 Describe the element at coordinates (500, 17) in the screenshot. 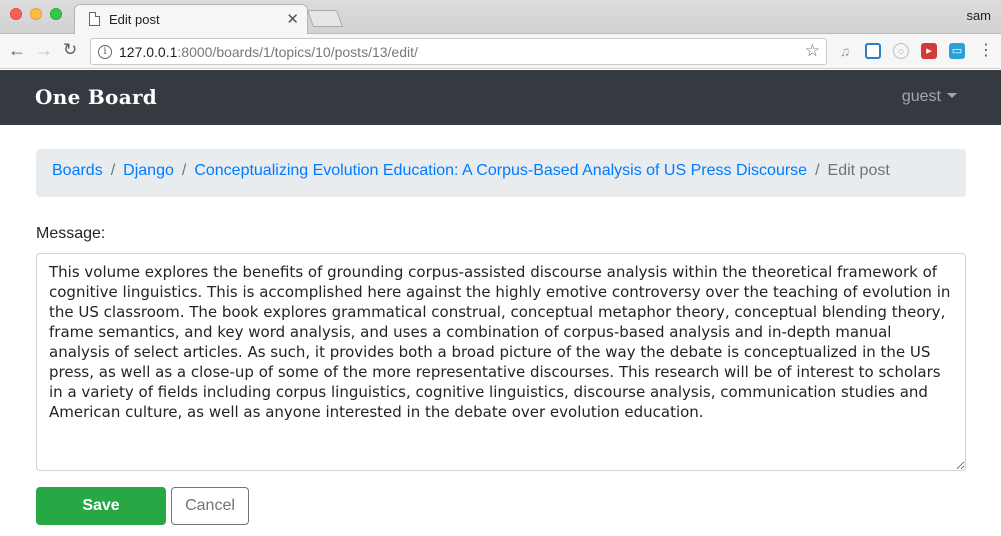

I see `browser-tab-bar: Edit post ✕ sam` at that location.